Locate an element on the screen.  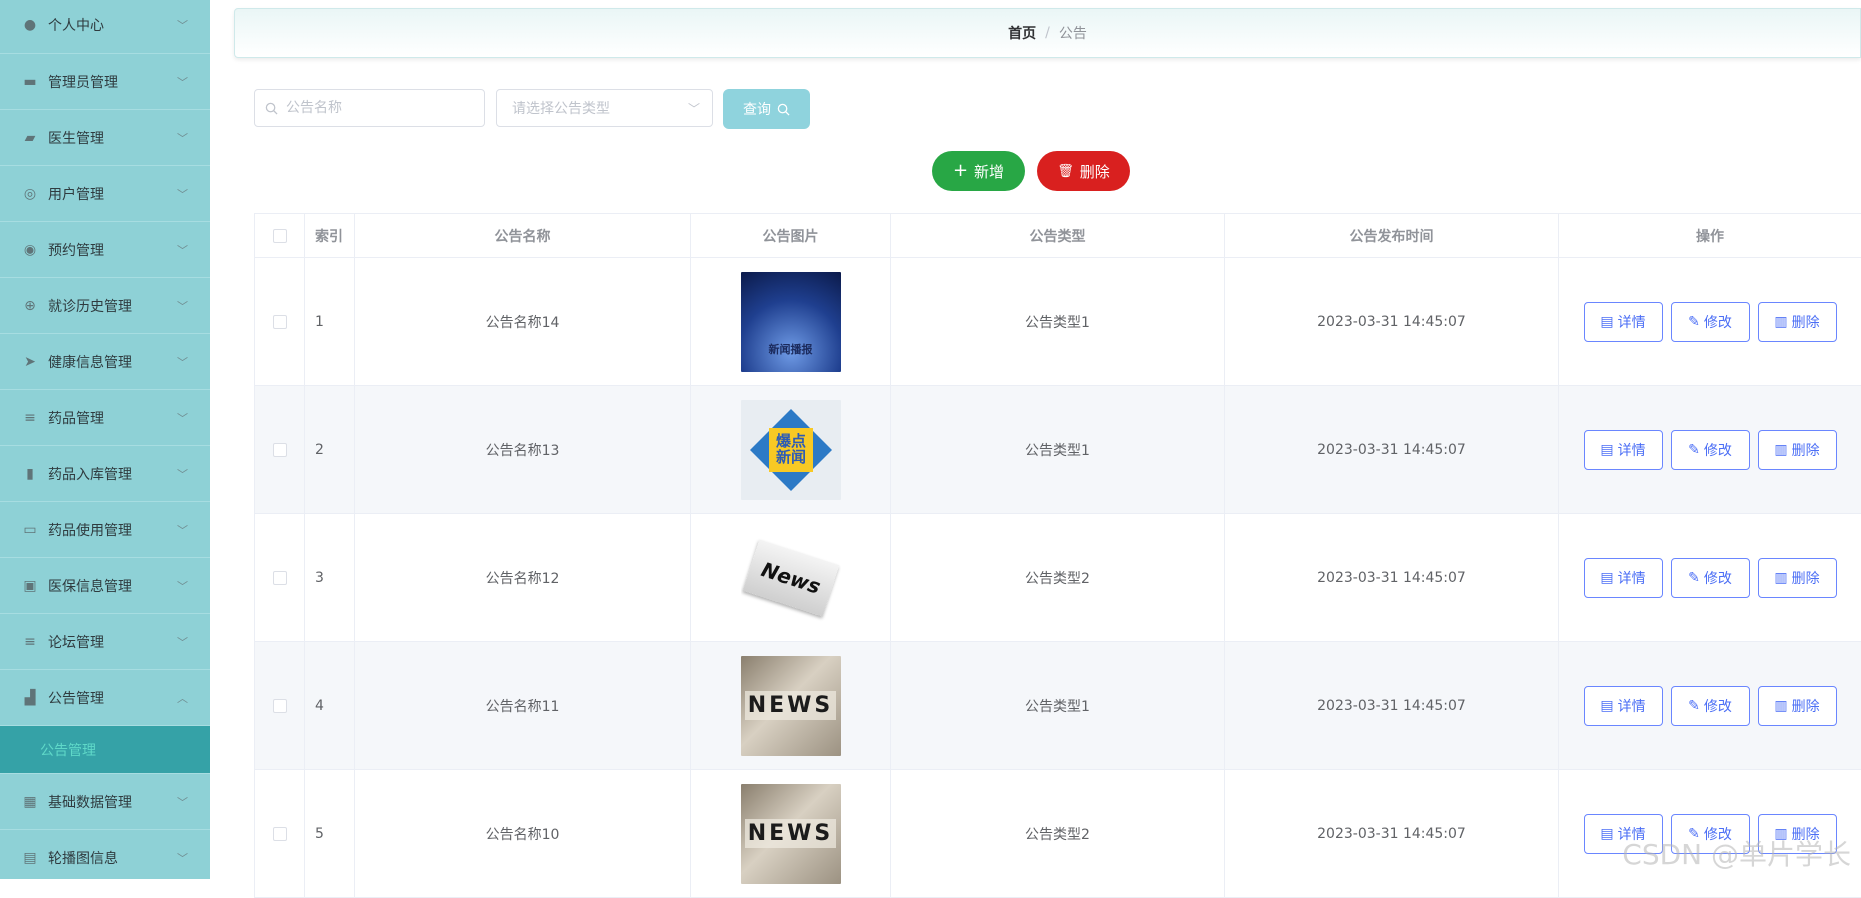
sidebar-item-label: 健康信息管理 is located at coordinates (90, 362).